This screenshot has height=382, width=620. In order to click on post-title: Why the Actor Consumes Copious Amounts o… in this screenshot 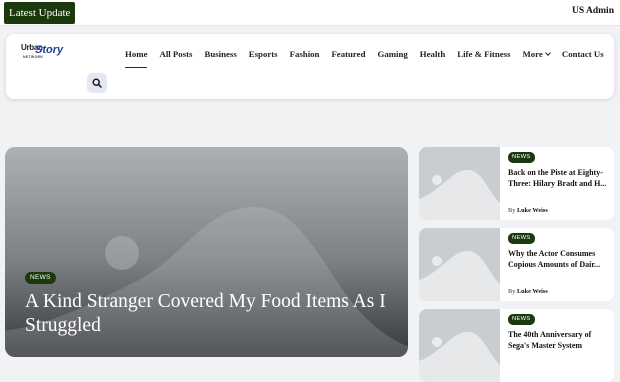, I will do `click(558, 259)`.